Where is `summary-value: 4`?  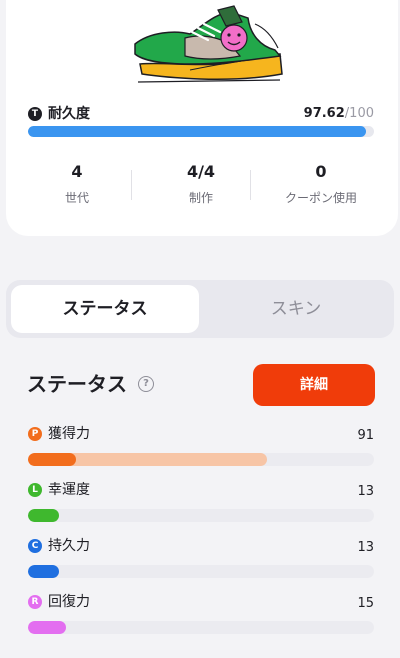
summary-value: 4 is located at coordinates (77, 171).